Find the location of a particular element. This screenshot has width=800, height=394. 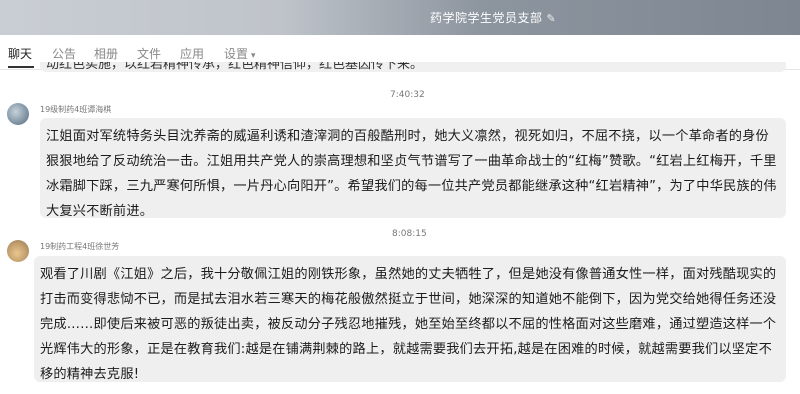

tab-settings-label: 设置 is located at coordinates (236, 54).